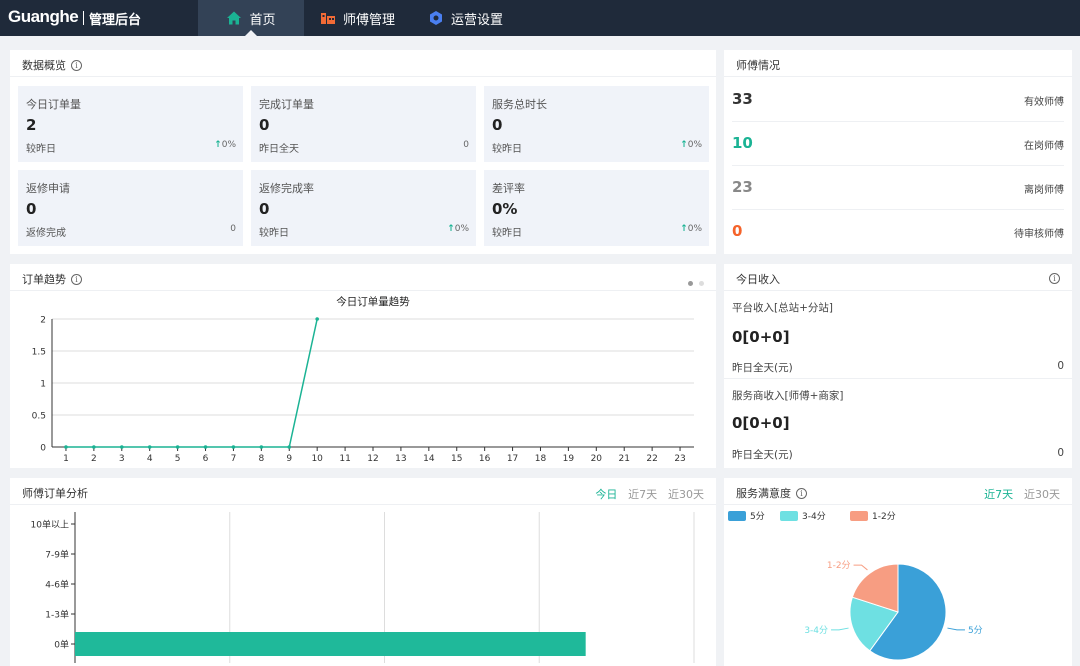  What do you see at coordinates (43, 449) in the screenshot?
I see `y-tick-label: 0` at bounding box center [43, 449].